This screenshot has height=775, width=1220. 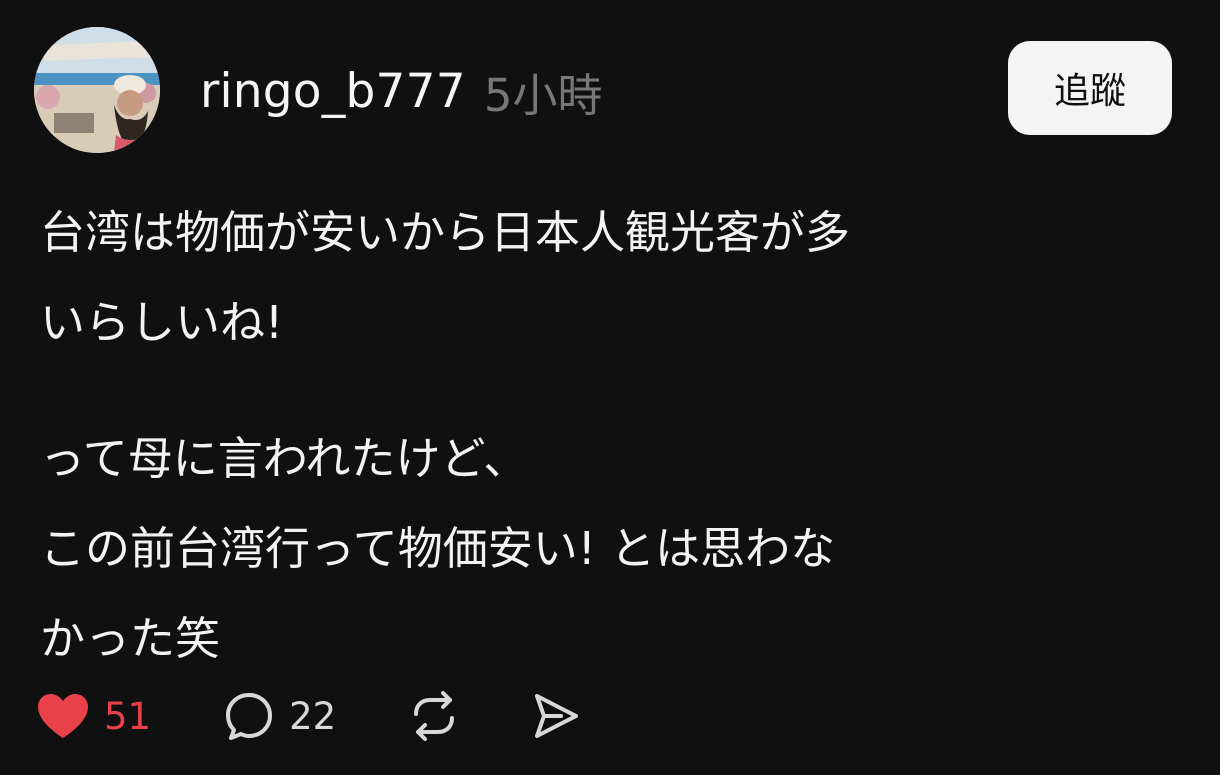 I want to click on profile-photo, so click(x=97, y=90).